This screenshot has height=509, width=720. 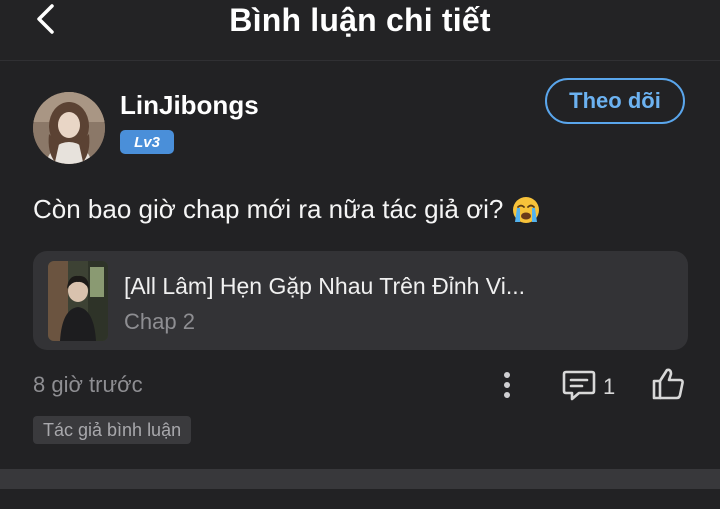 What do you see at coordinates (668, 384) in the screenshot?
I see `thumbs-up-icon` at bounding box center [668, 384].